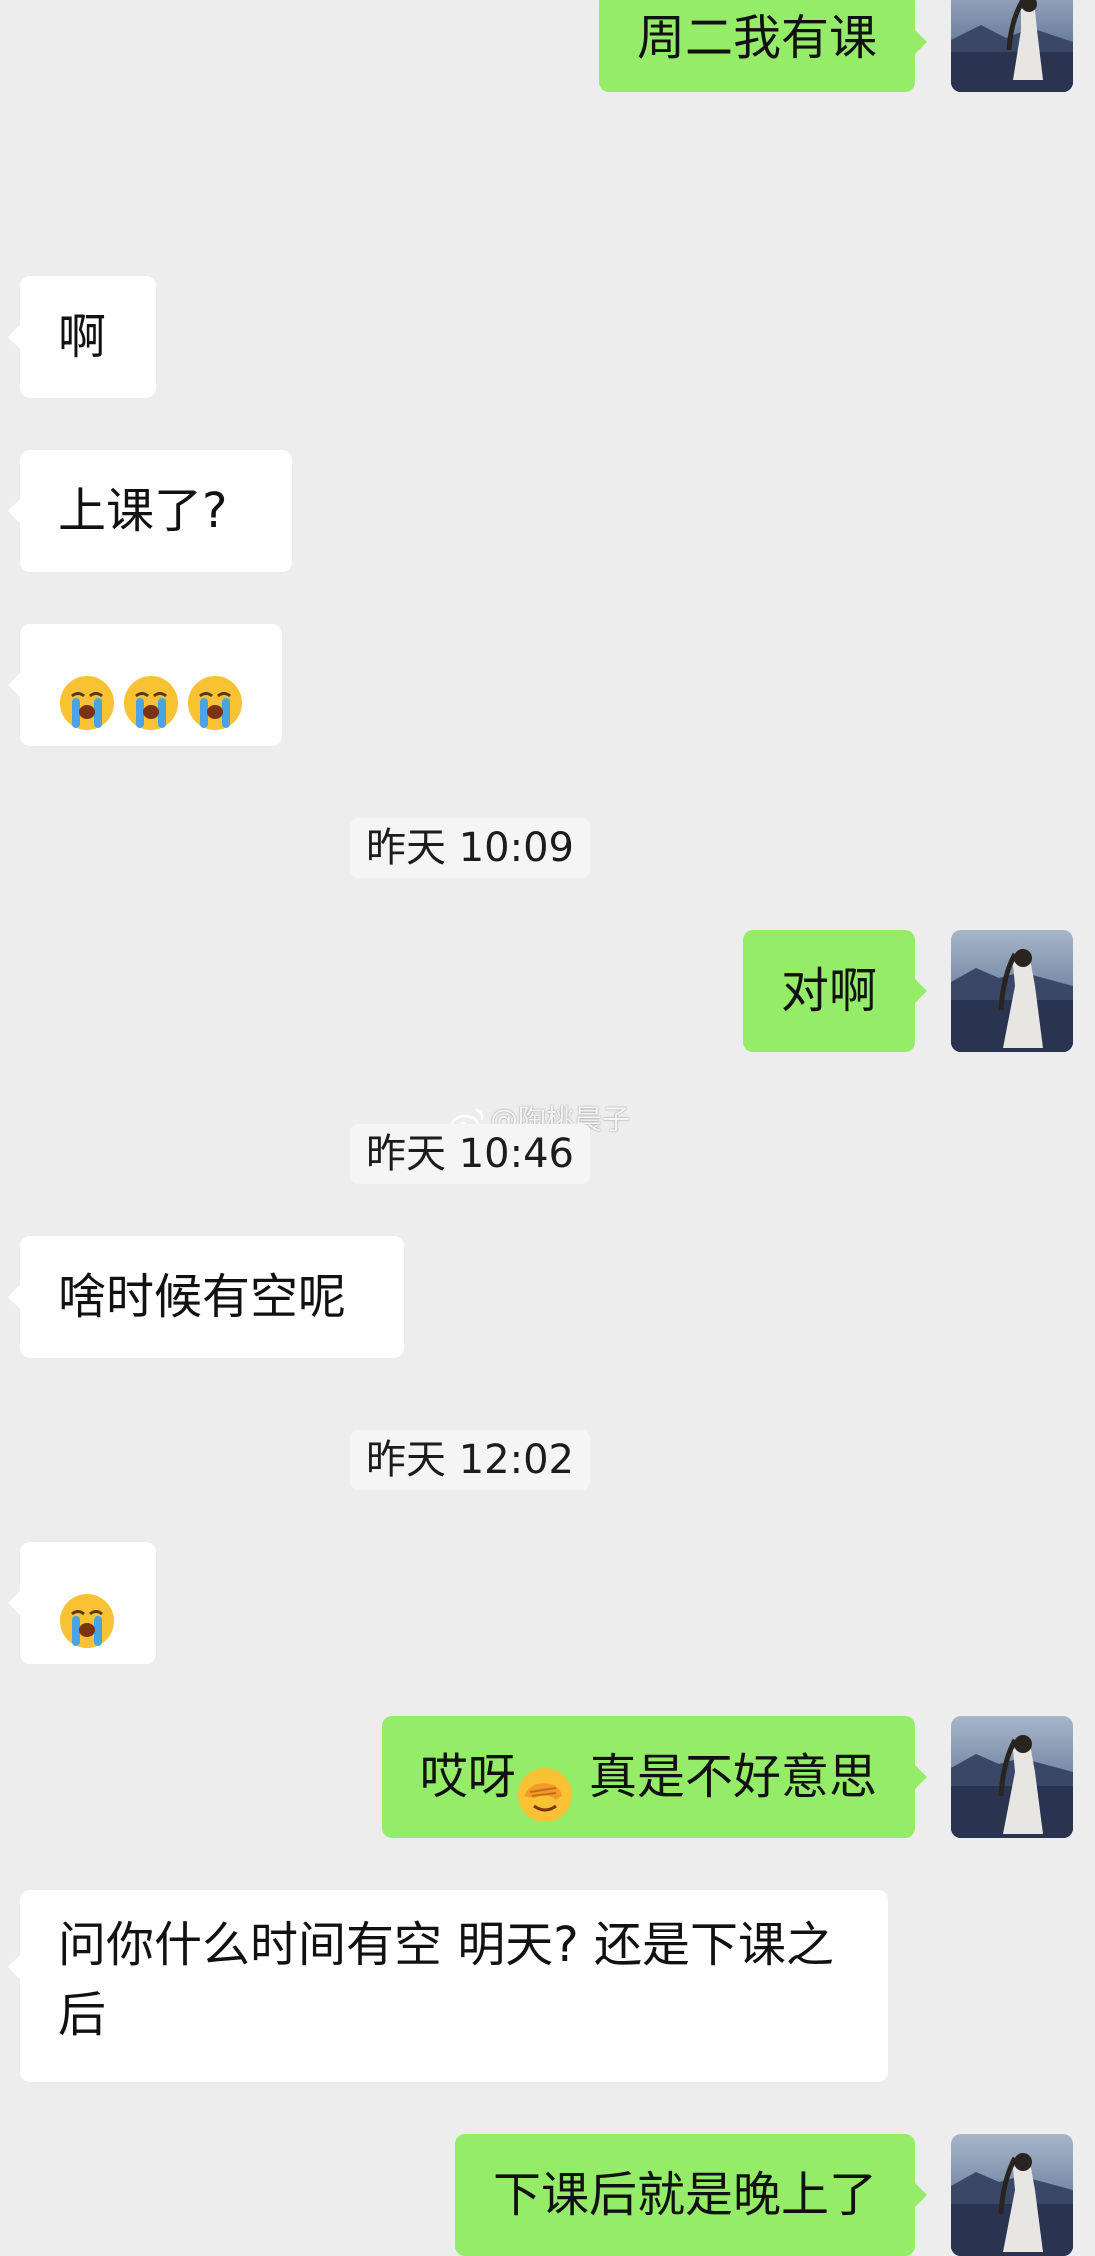 The image size is (1095, 2256). Describe the element at coordinates (684, 2195) in the screenshot. I see `message-text: 下课后就是晚上了` at that location.